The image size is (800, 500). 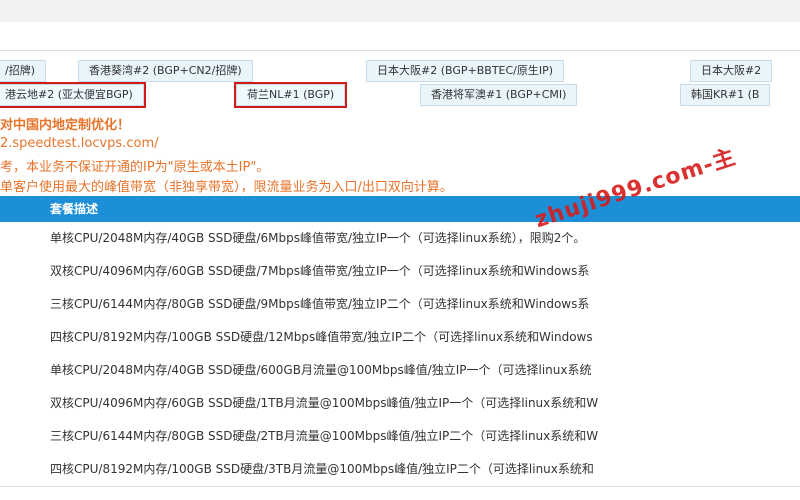 What do you see at coordinates (290, 95) in the screenshot?
I see `location-tab-nl-1: 荷兰NL#1 (BGP)` at bounding box center [290, 95].